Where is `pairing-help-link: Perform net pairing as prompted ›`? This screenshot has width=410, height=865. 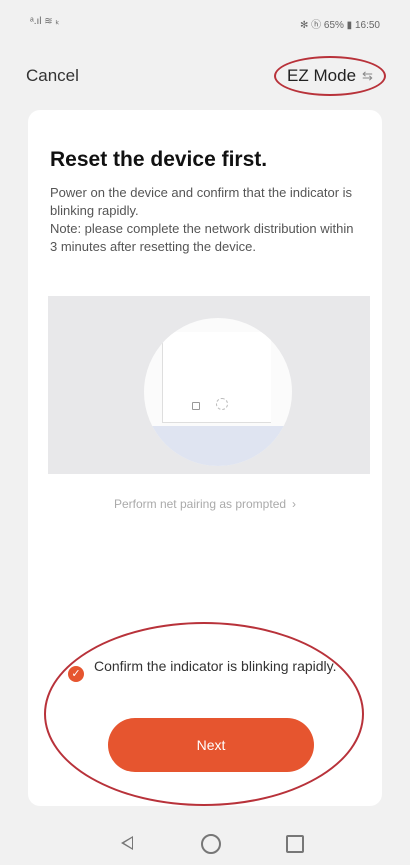 pairing-help-link: Perform net pairing as prompted › is located at coordinates (205, 504).